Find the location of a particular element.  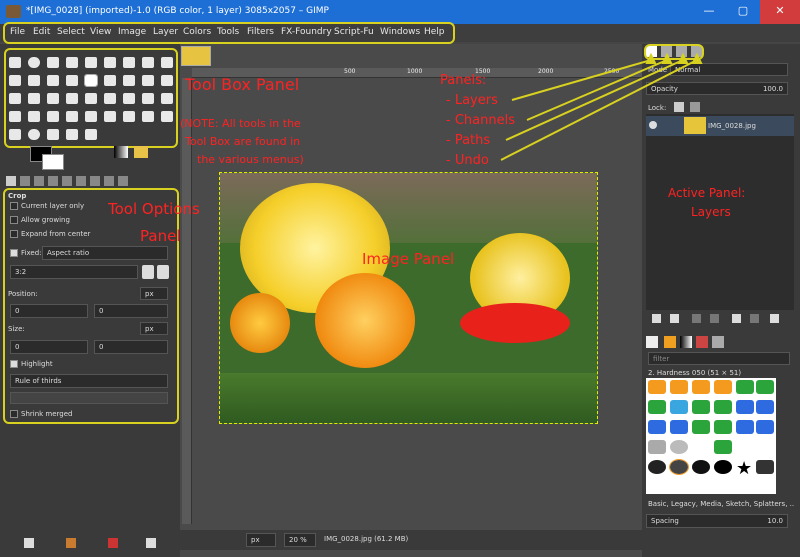

annotation-arrows is located at coordinates (601, 106).